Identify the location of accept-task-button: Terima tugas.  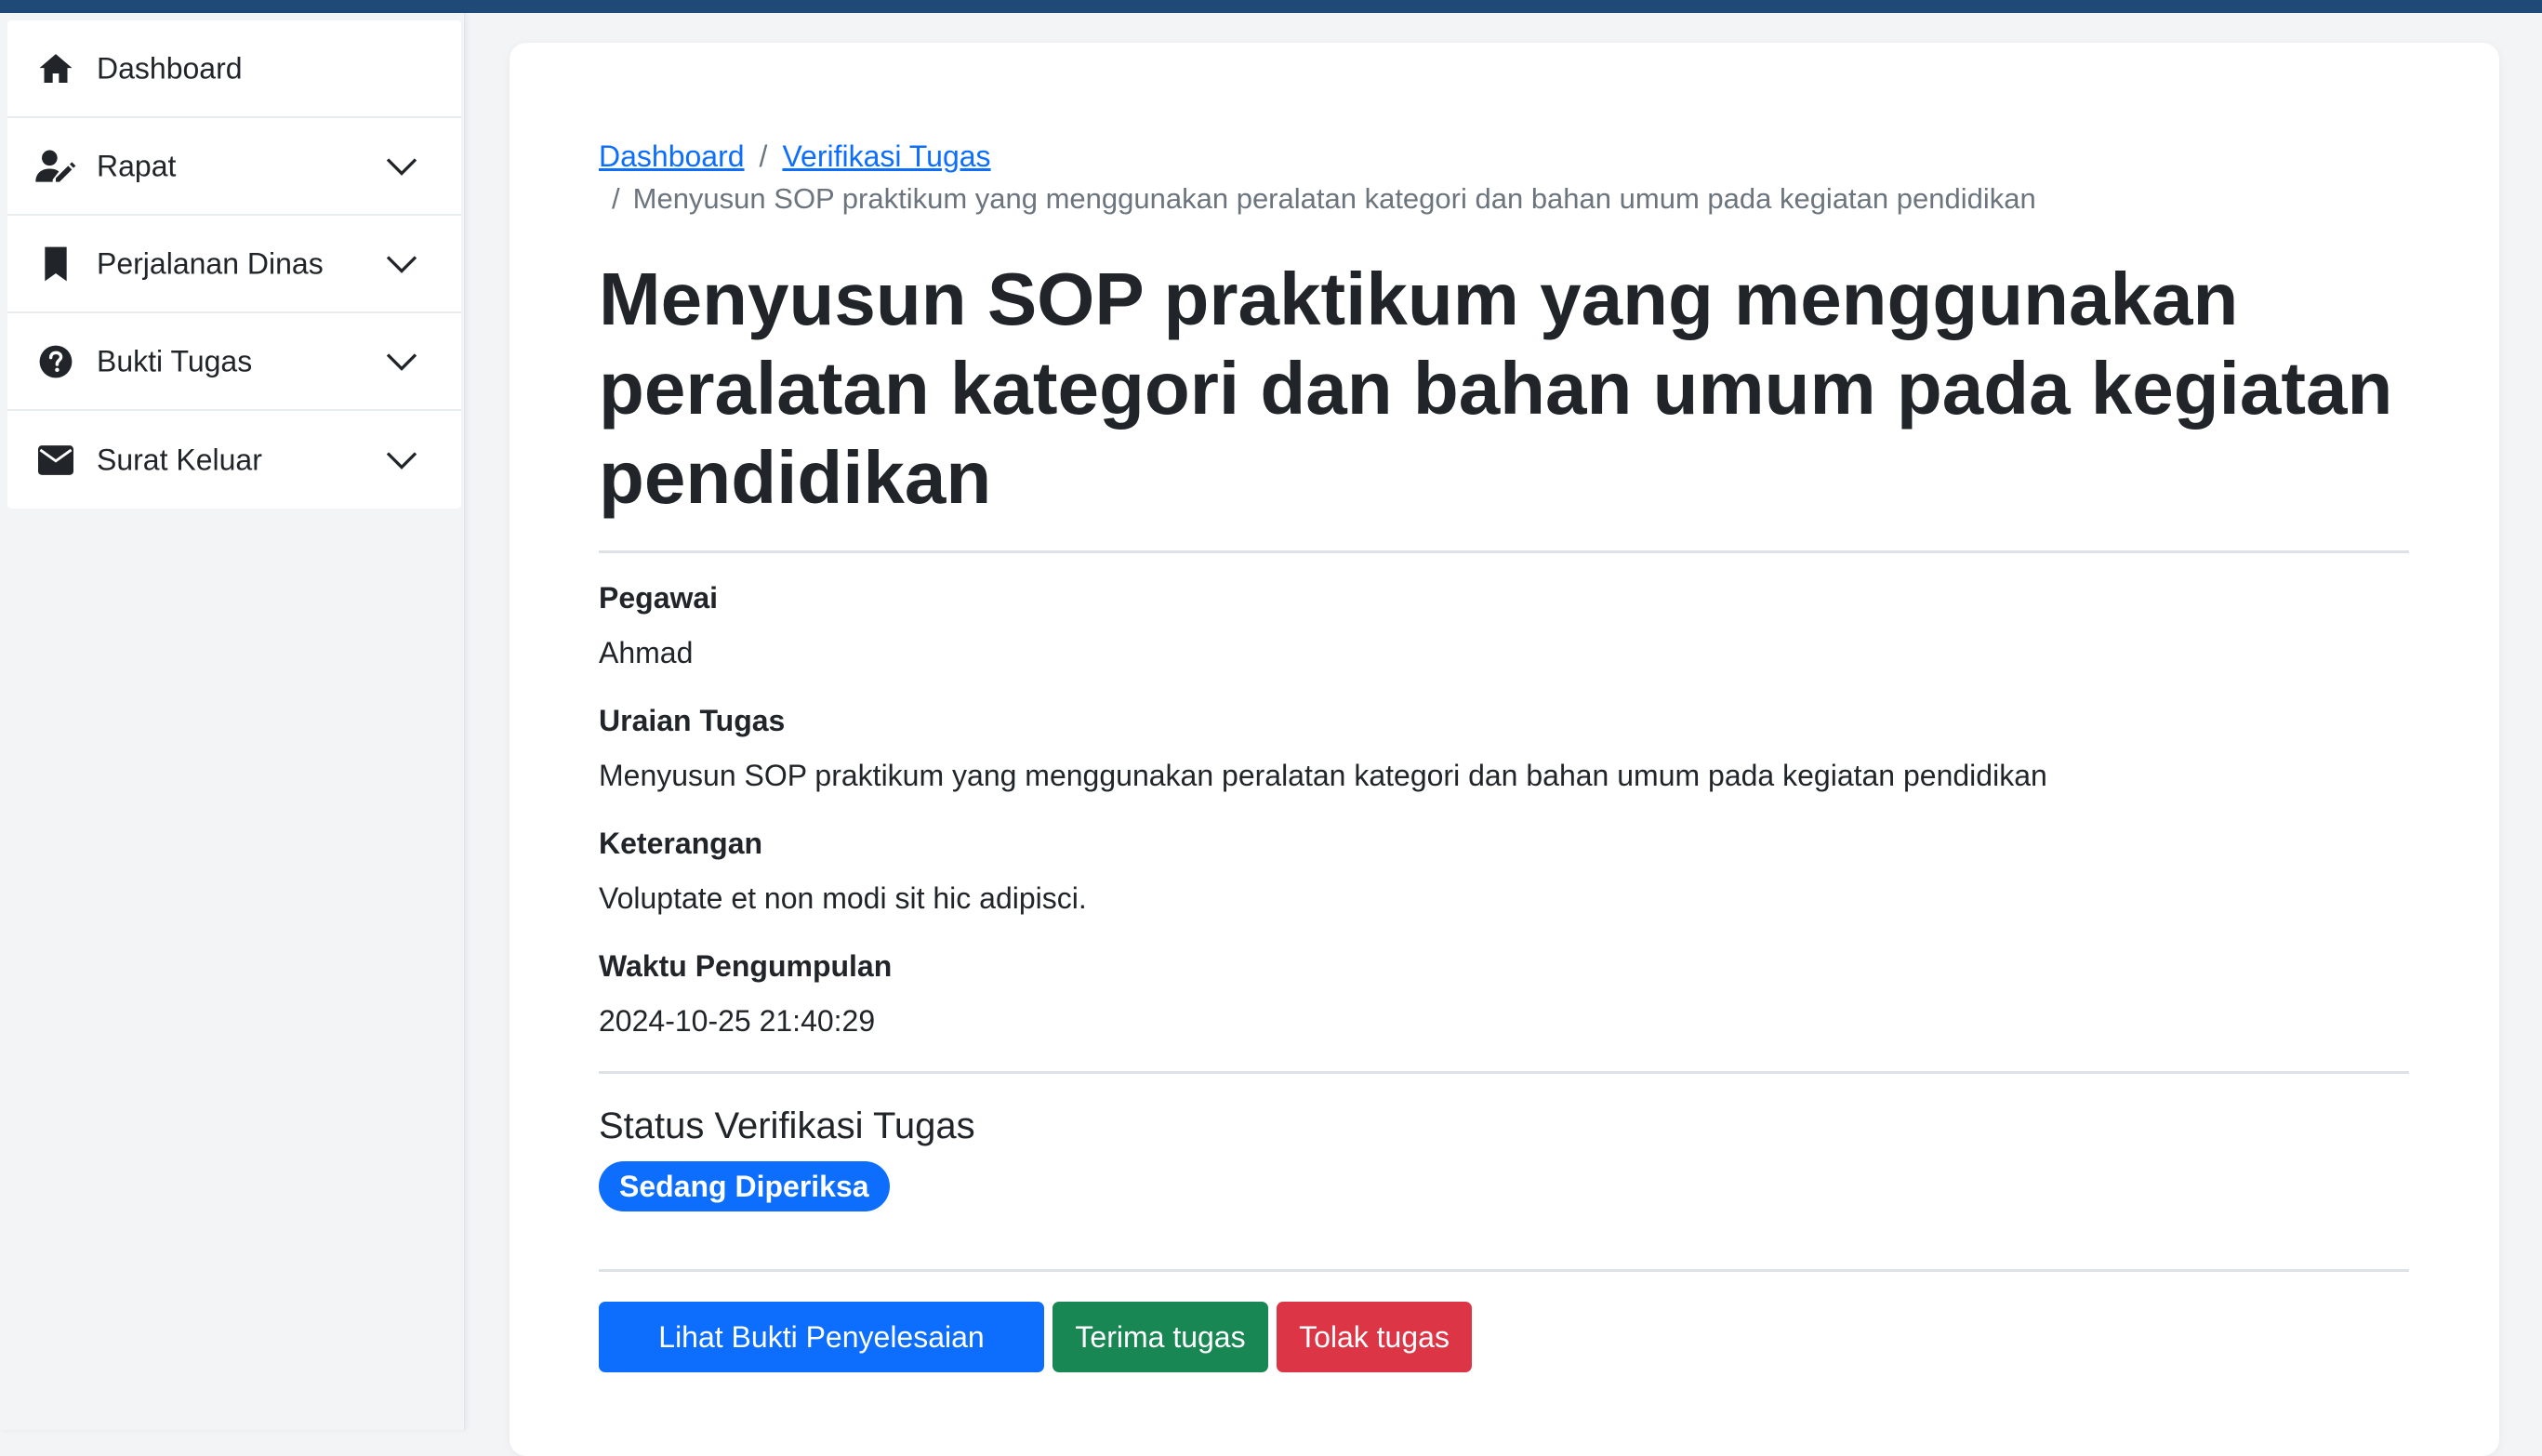
(1160, 1337).